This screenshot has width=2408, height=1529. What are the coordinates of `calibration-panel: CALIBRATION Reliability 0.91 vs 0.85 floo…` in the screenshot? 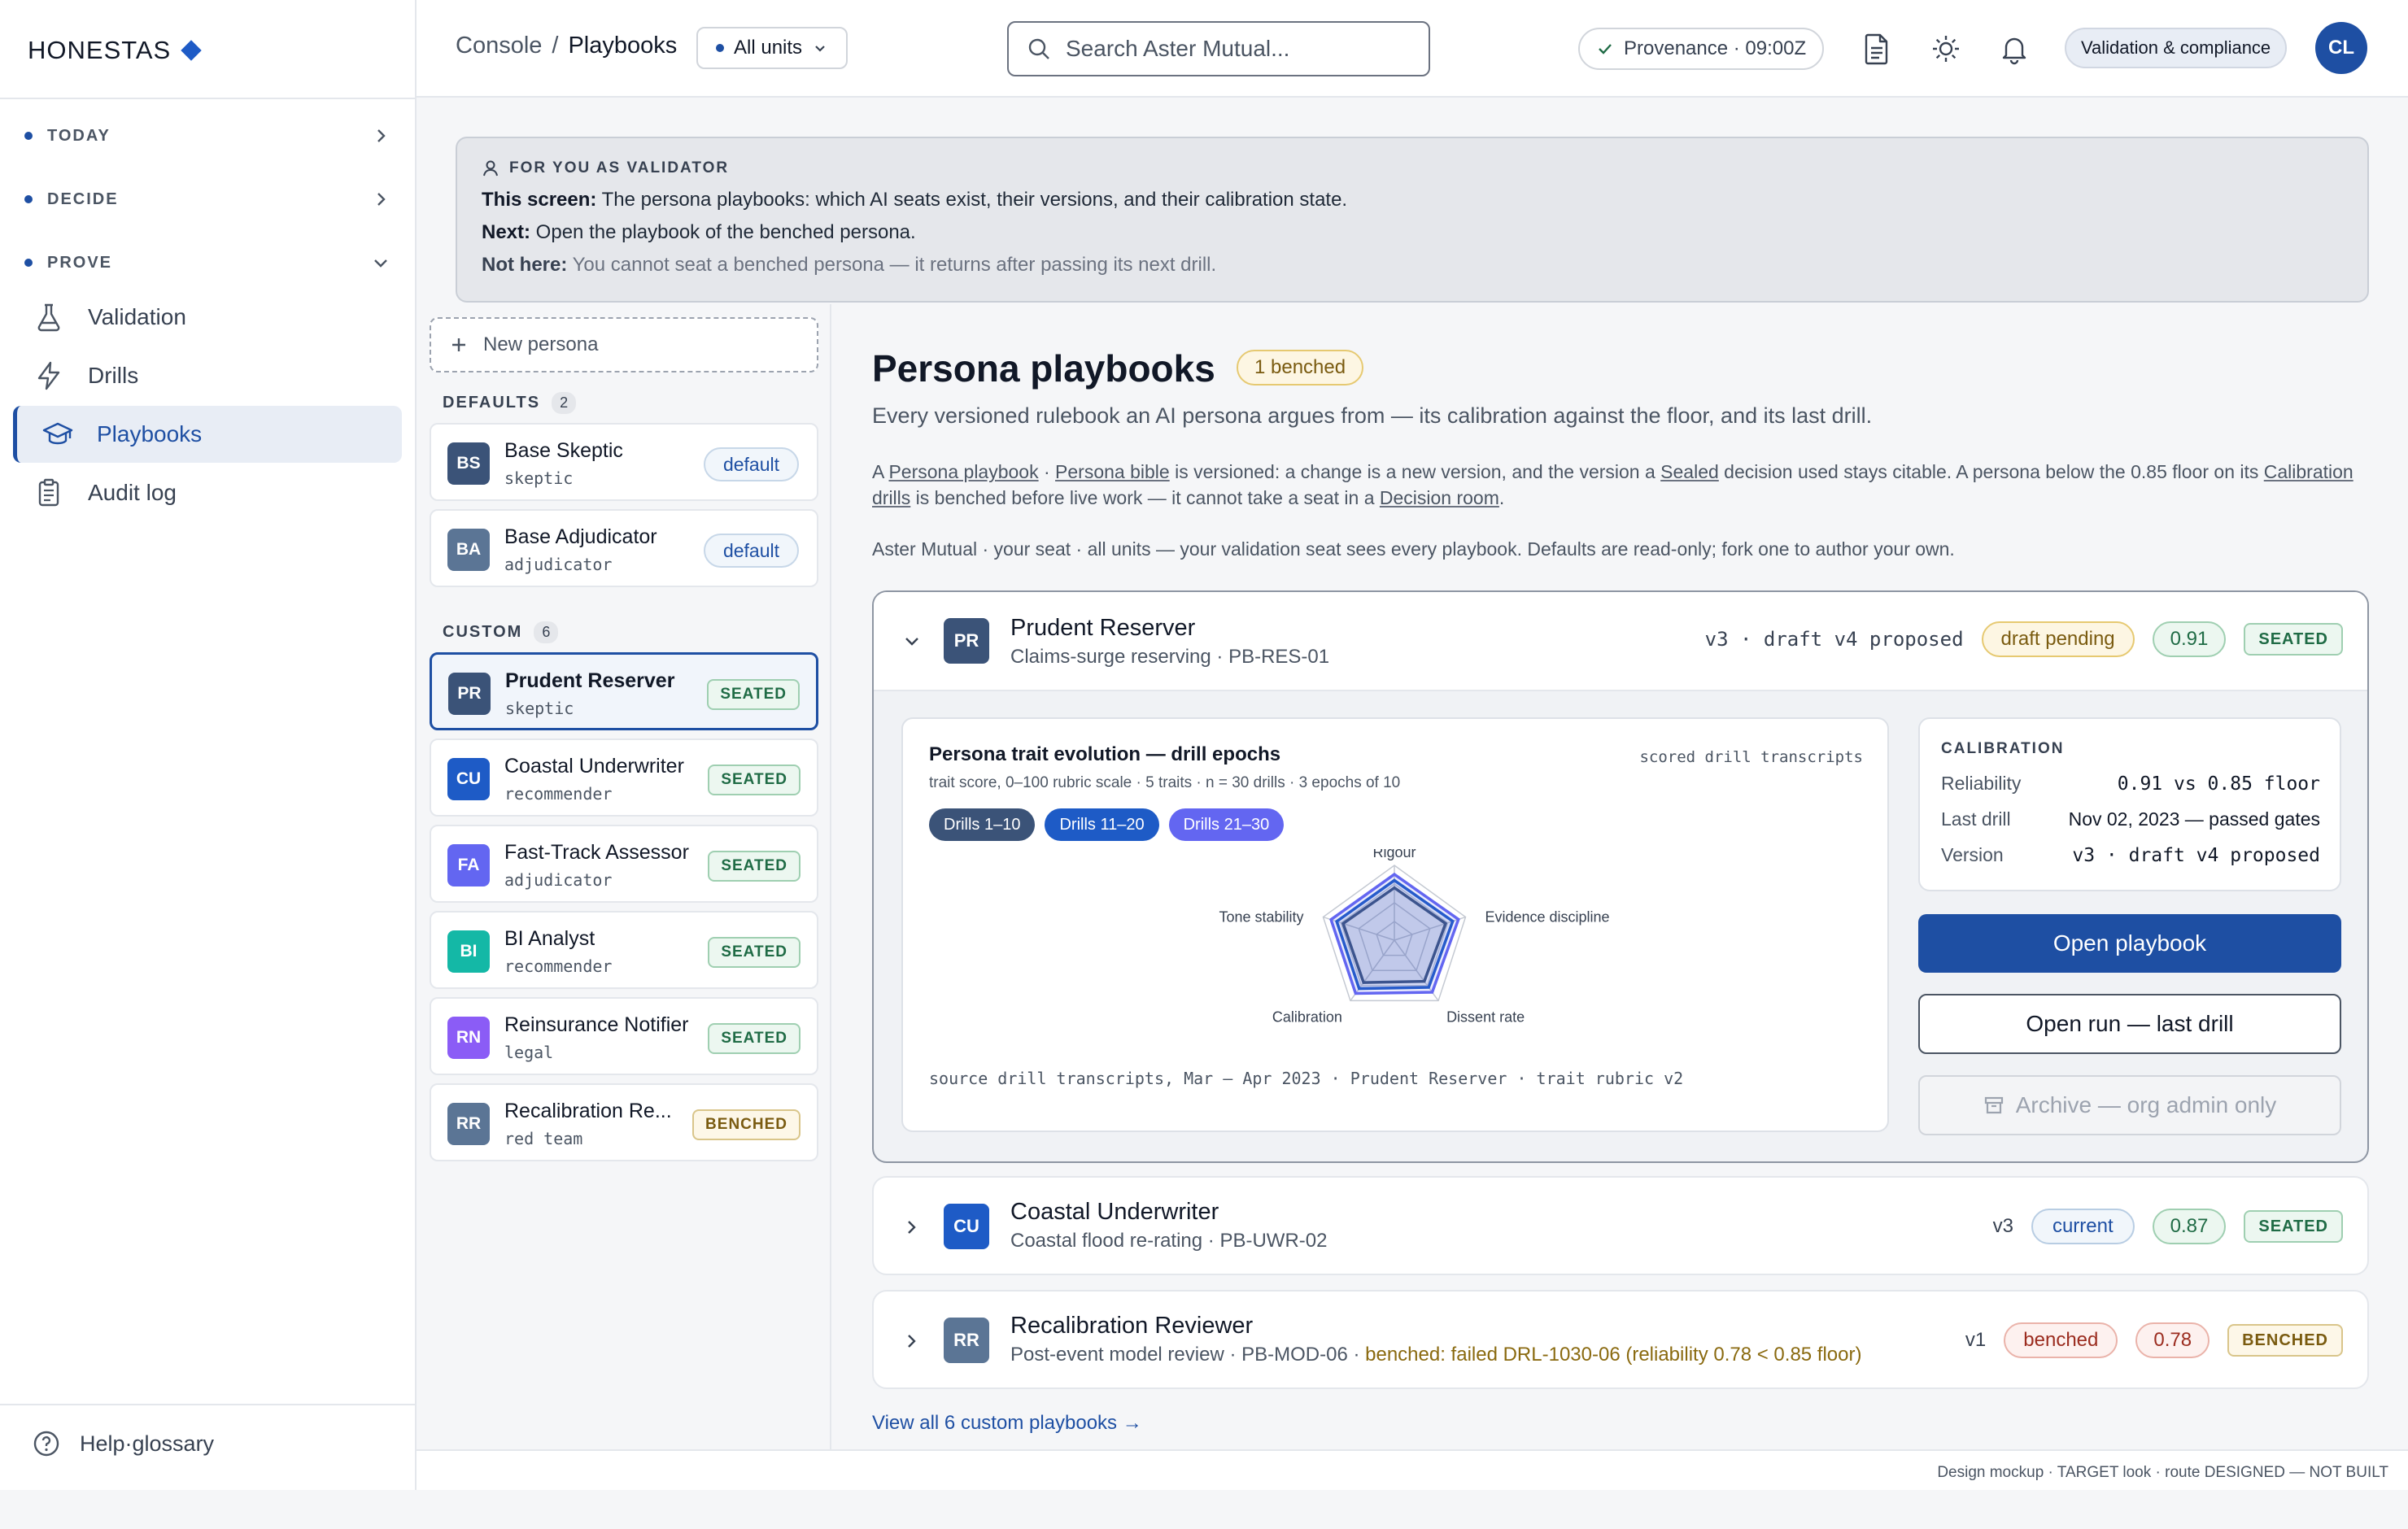 It's located at (2130, 804).